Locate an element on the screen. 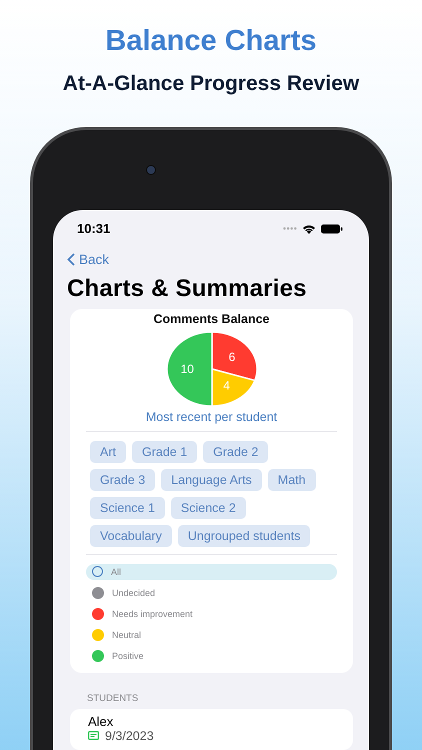 The height and width of the screenshot is (750, 422). student-name: Alex is located at coordinates (101, 721).